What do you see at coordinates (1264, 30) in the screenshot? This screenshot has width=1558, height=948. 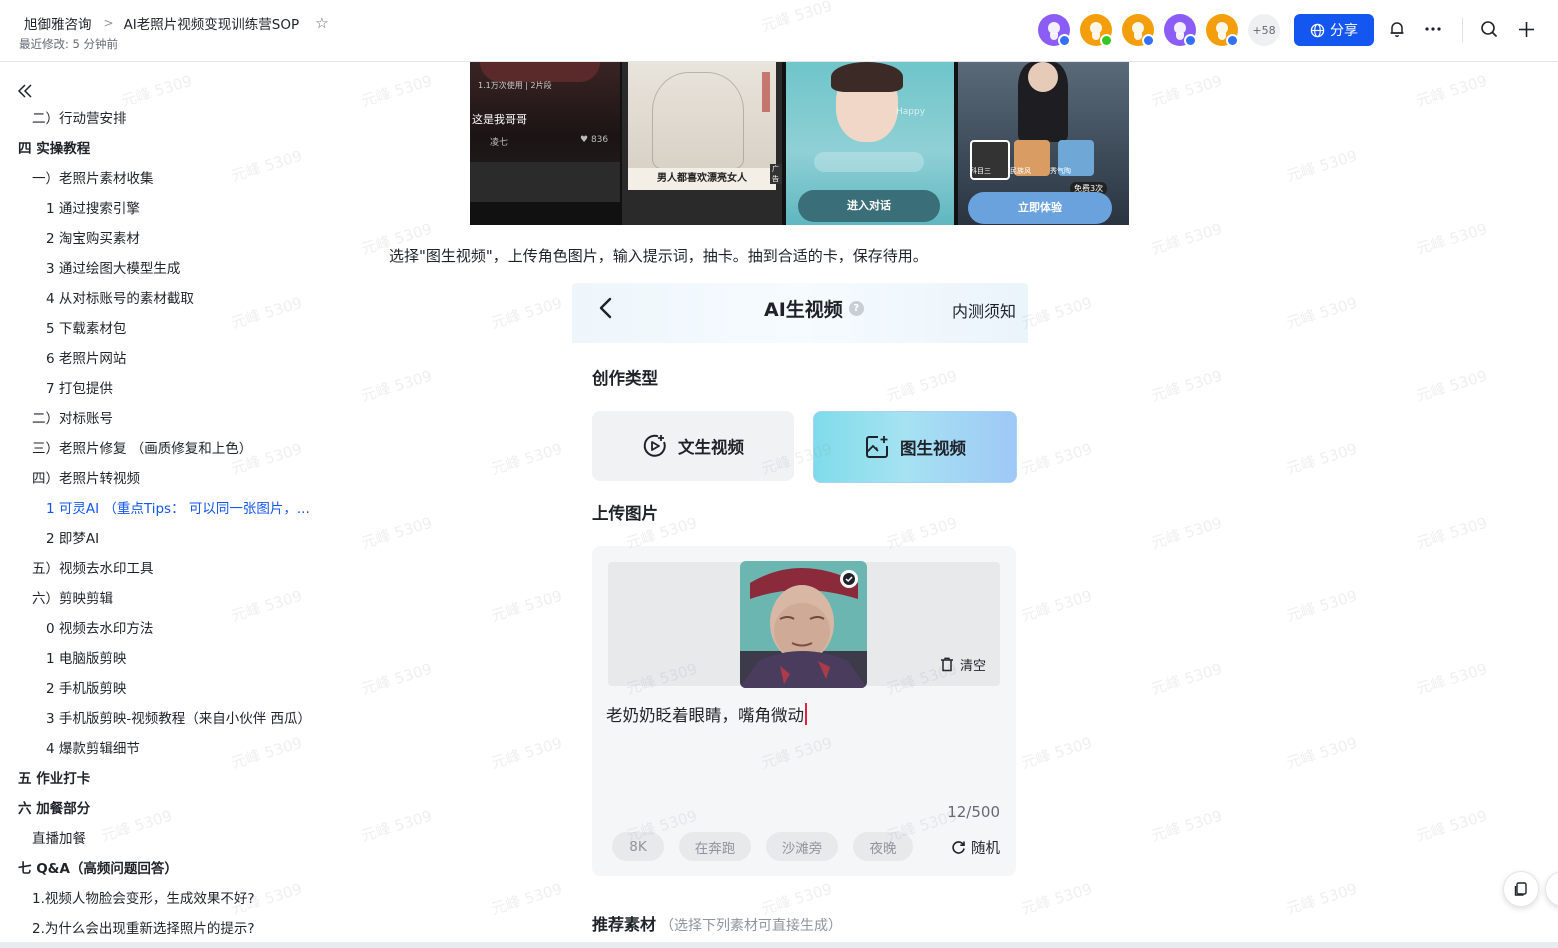 I see `more-collaborators-count: +58` at bounding box center [1264, 30].